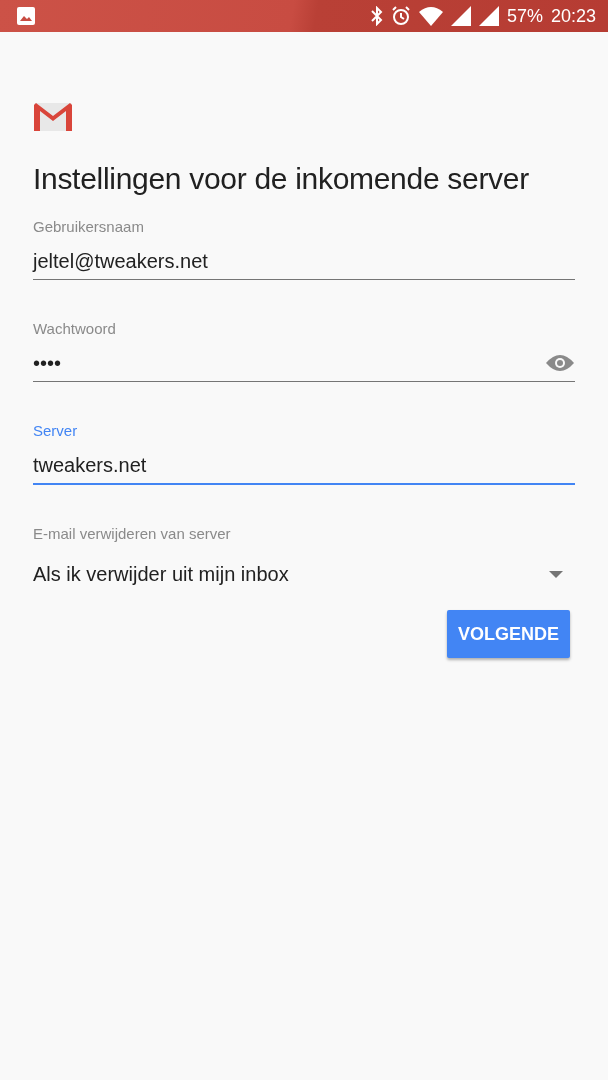 The image size is (608, 1080). What do you see at coordinates (430, 16) in the screenshot?
I see `wifi-icon` at bounding box center [430, 16].